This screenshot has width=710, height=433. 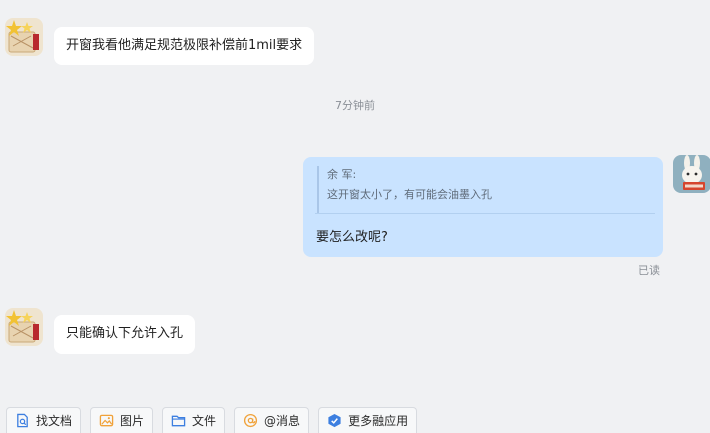 I want to click on message-timestamp: 7分钟前, so click(x=355, y=105).